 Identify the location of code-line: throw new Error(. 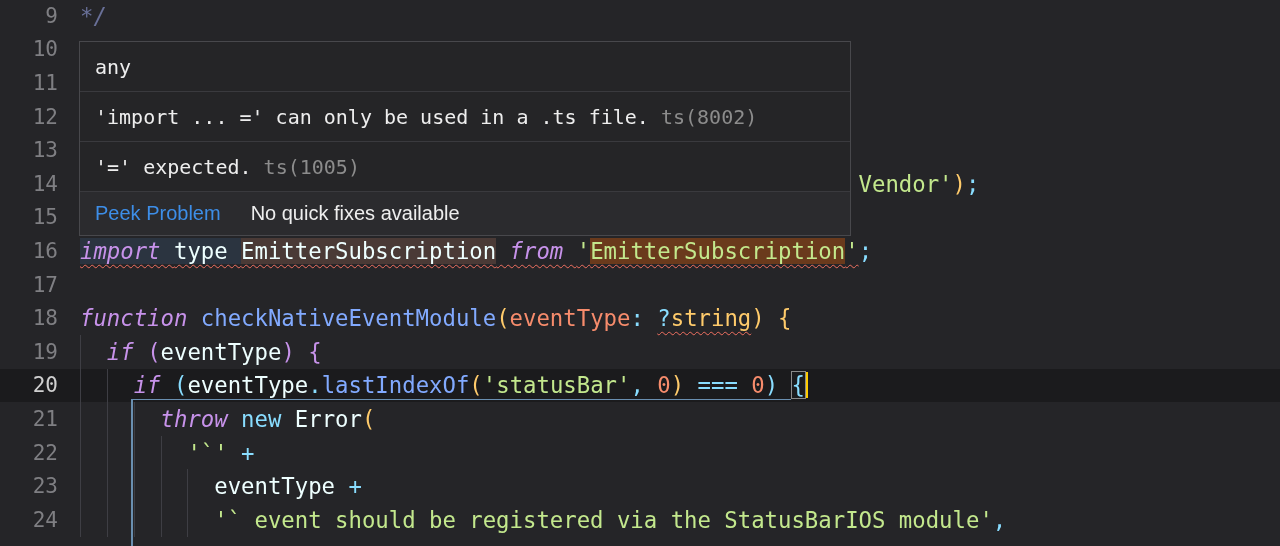
(268, 418).